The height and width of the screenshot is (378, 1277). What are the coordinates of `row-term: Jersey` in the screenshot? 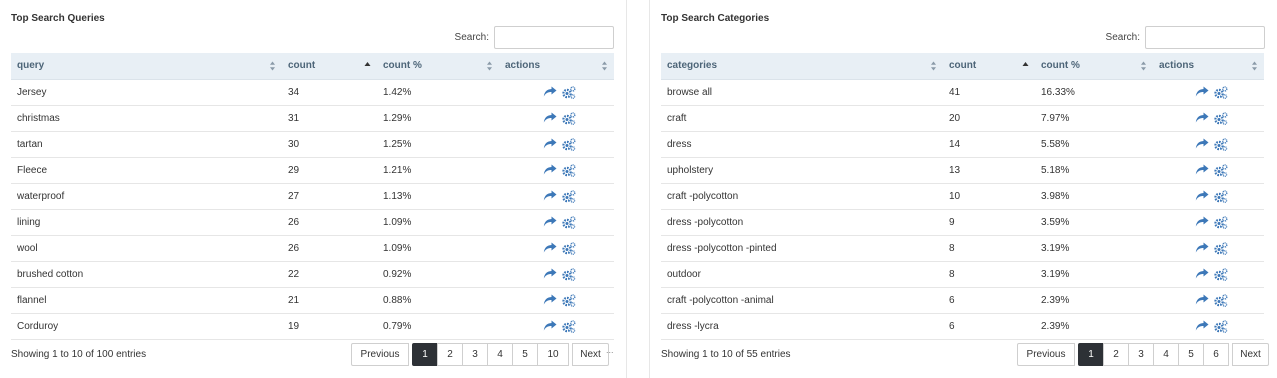 It's located at (32, 92).